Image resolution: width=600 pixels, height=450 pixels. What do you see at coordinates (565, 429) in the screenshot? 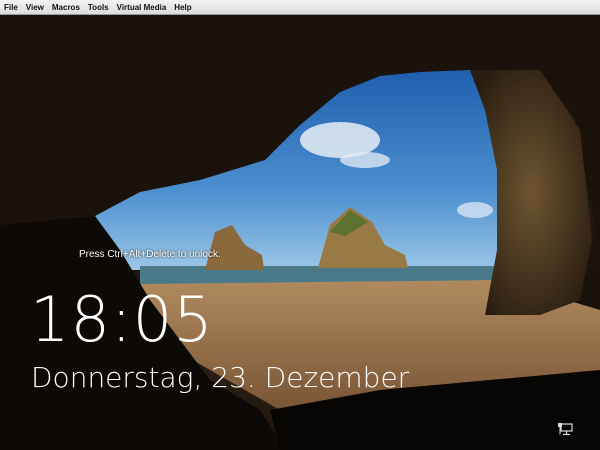
I see `network-monitor-icon` at bounding box center [565, 429].